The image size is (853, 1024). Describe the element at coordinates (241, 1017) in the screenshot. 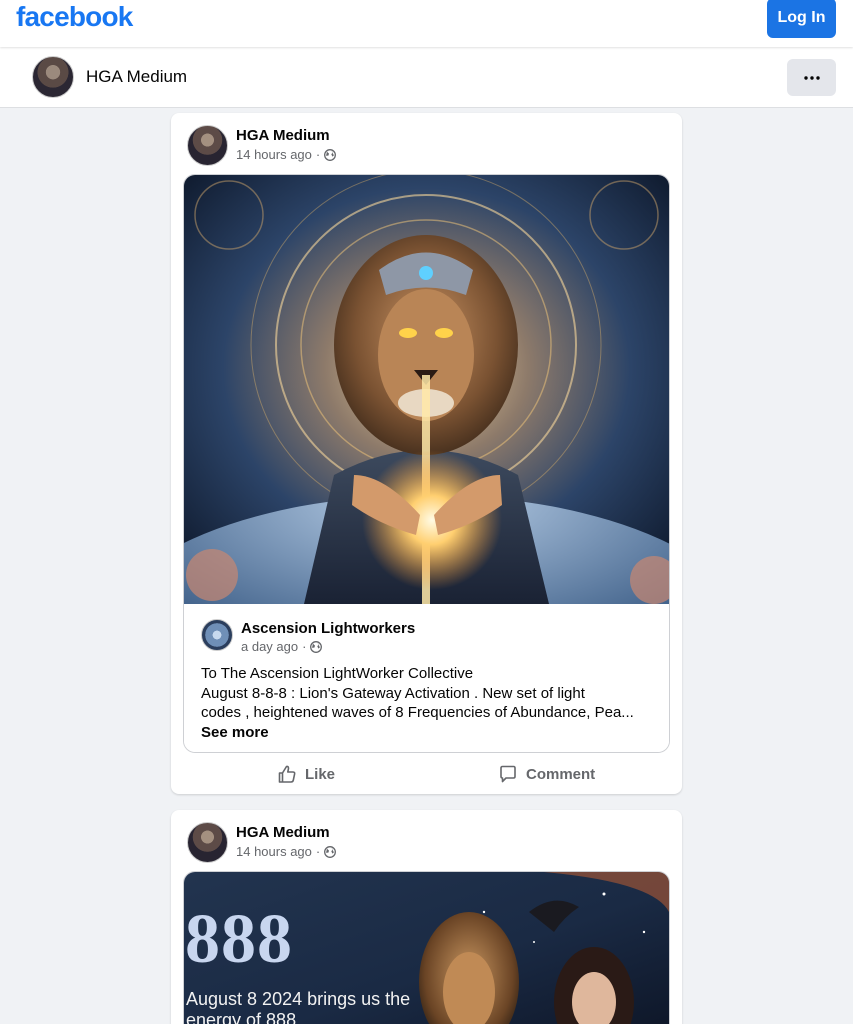

I see `image-caption-line: energy of 888` at that location.